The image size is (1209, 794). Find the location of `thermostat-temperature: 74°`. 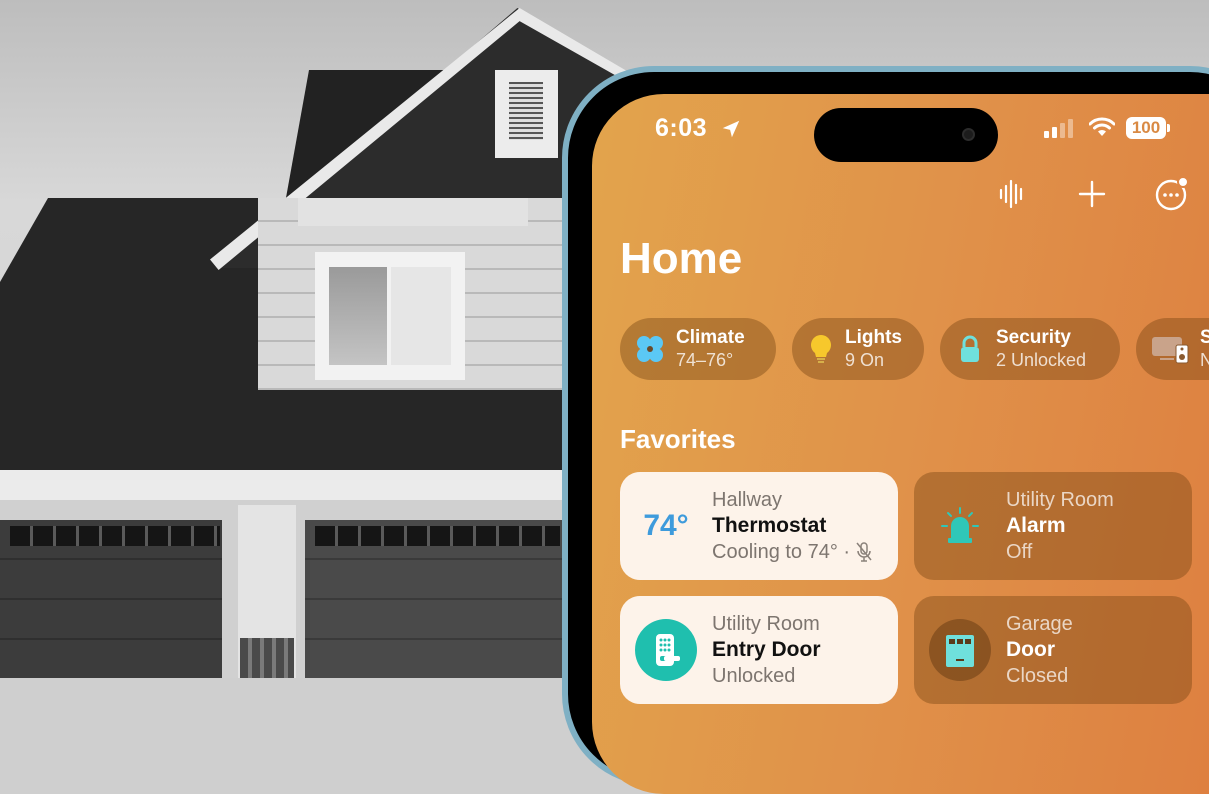

thermostat-temperature: 74° is located at coordinates (666, 525).